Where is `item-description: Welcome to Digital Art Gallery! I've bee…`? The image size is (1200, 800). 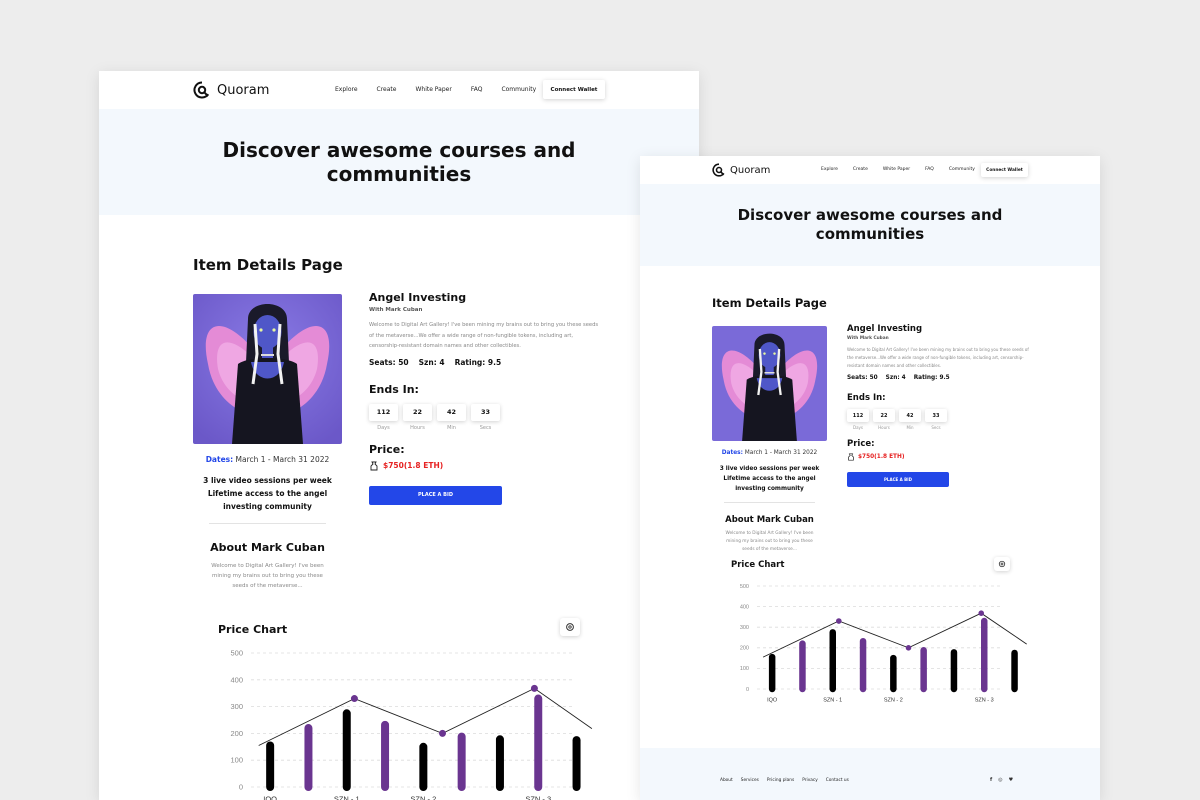
item-description: Welcome to Digital Art Gallery! I've bee… is located at coordinates (938, 357).